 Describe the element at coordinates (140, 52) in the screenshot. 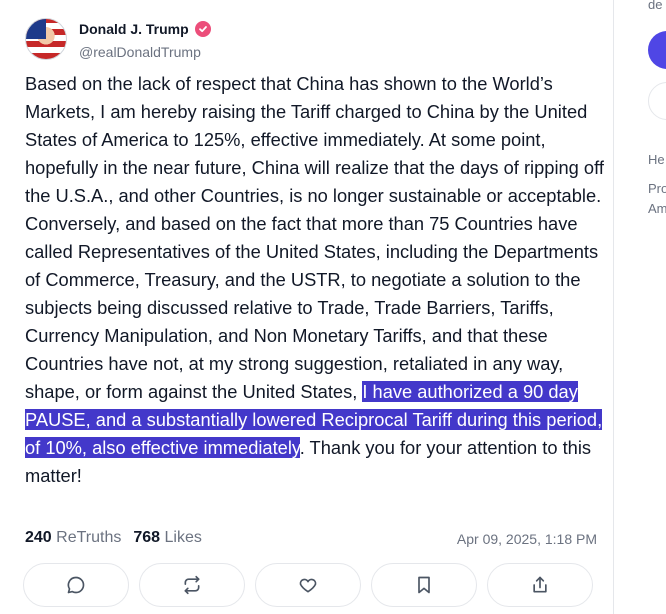

I see `author-handle: @realDonaldTrump` at that location.